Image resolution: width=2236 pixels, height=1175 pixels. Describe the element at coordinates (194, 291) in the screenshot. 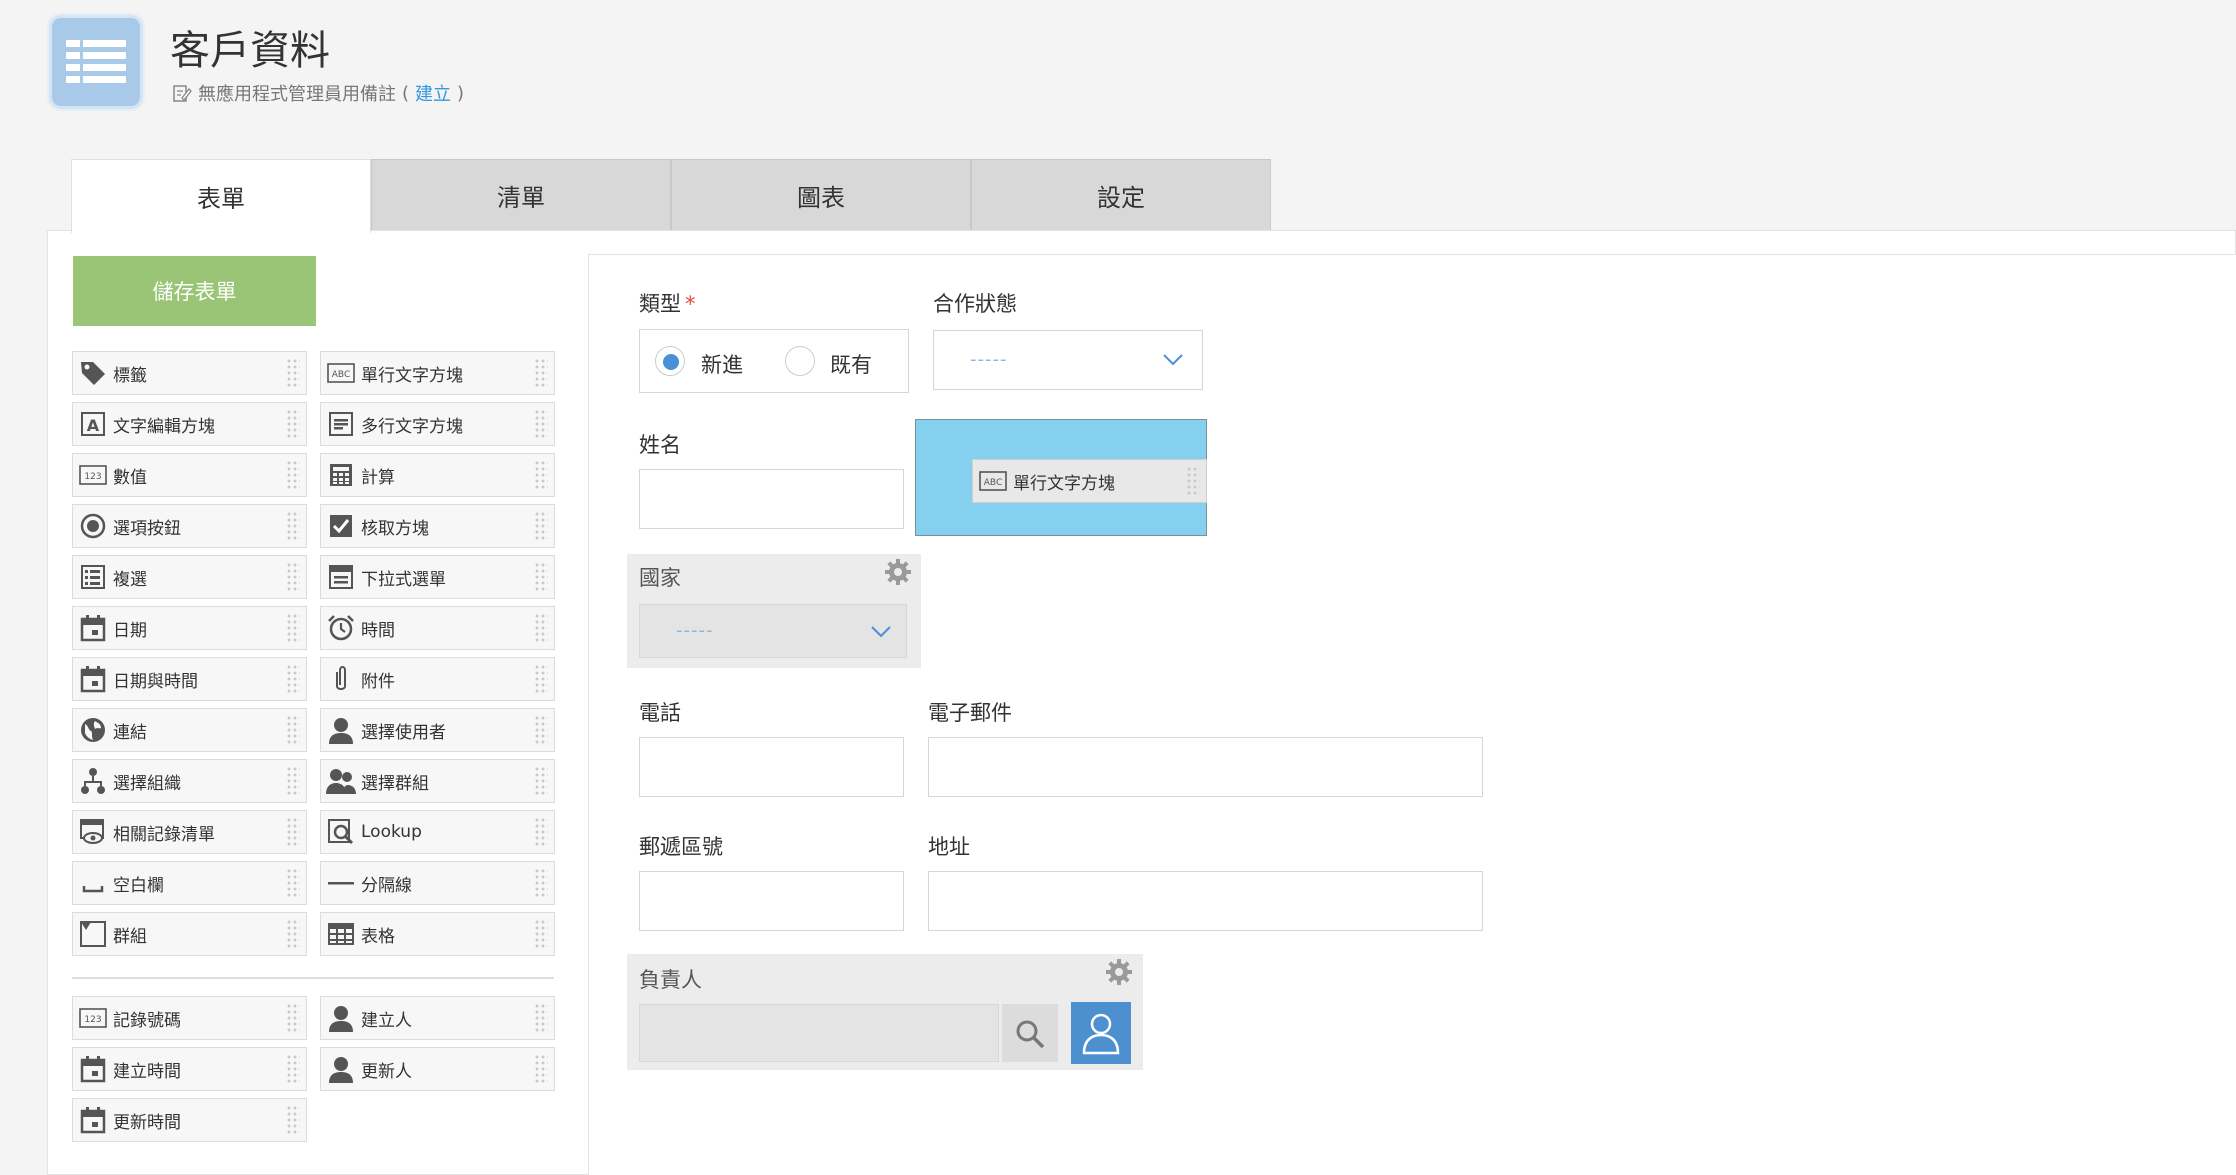

I see `save-form-button: 儲存表單` at that location.